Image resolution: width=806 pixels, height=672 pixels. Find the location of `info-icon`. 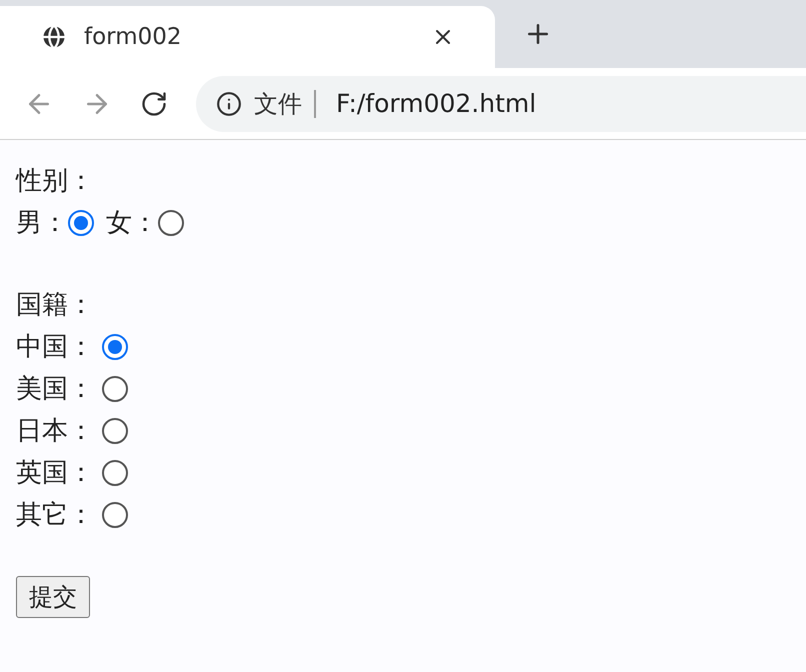

info-icon is located at coordinates (229, 103).